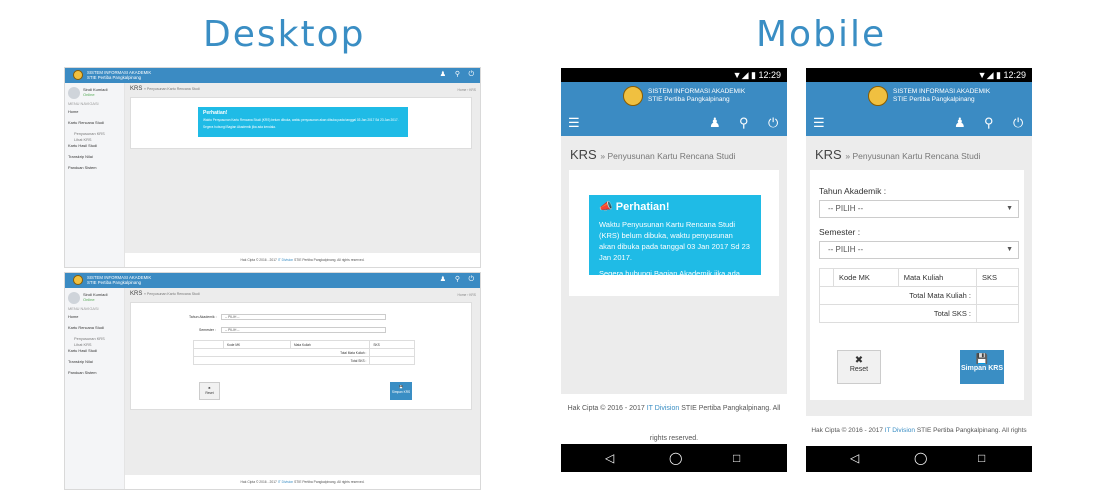 The height and width of the screenshot is (500, 1100). Describe the element at coordinates (866, 277) in the screenshot. I see `col-kode: Kode MK` at that location.